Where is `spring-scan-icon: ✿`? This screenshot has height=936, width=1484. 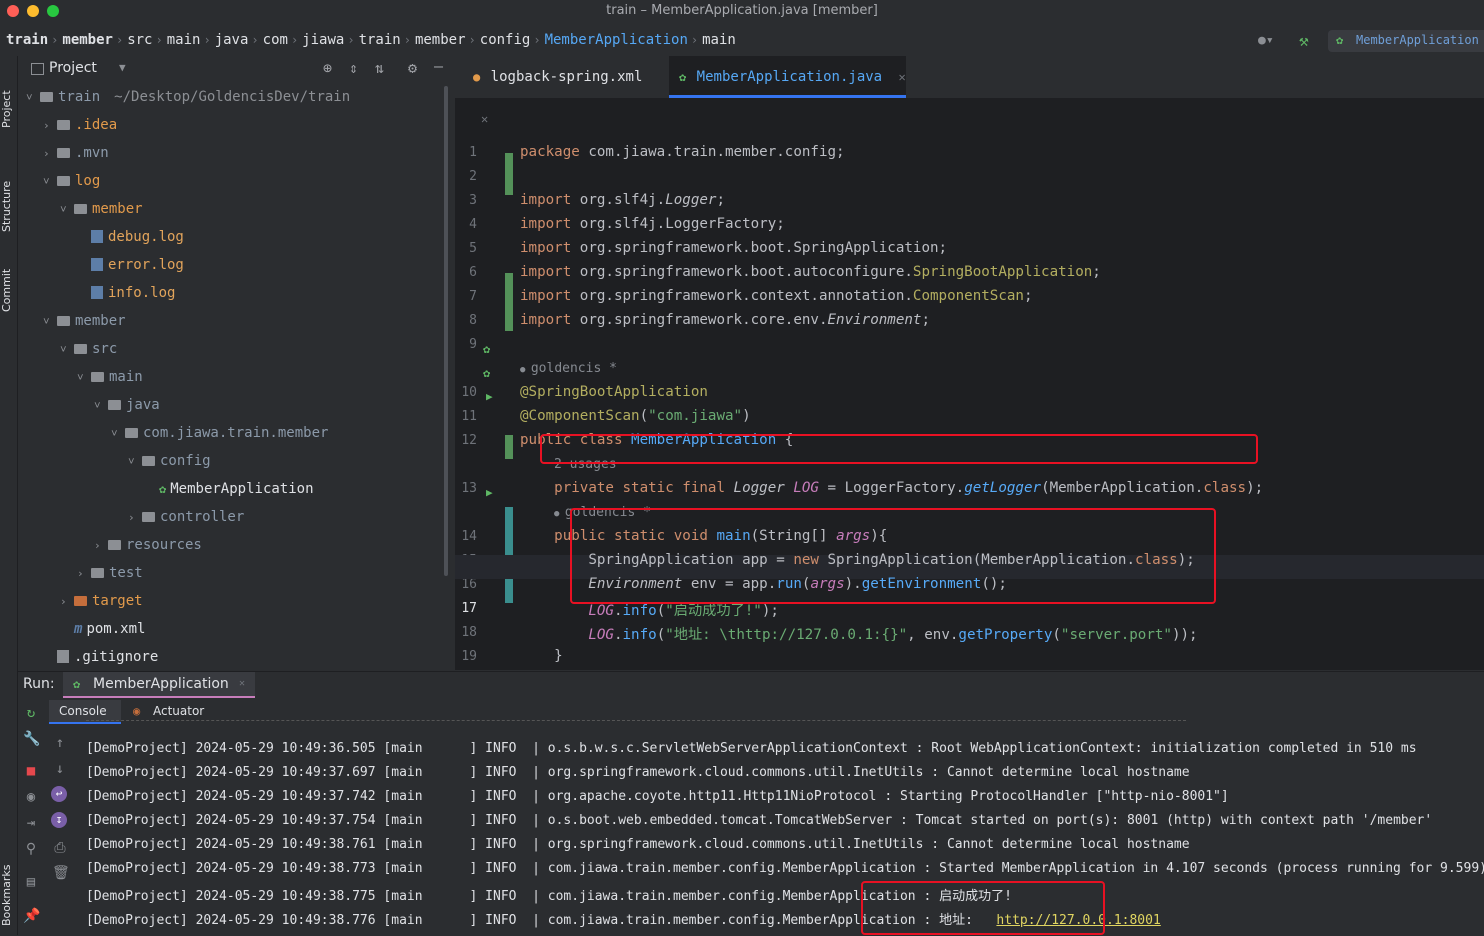 spring-scan-icon: ✿ is located at coordinates (486, 373).